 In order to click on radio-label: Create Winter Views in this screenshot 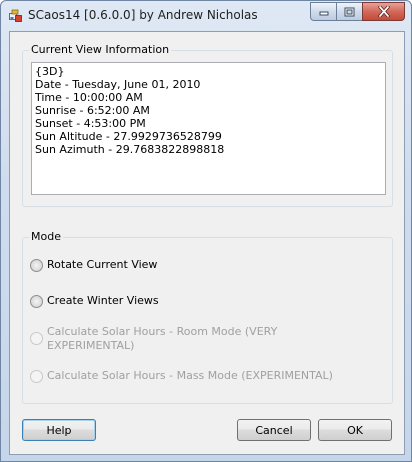, I will do `click(103, 300)`.